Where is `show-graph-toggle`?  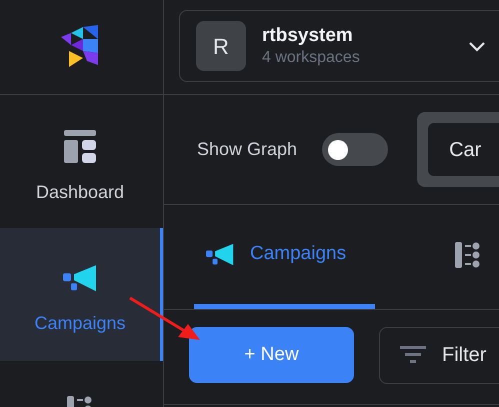
show-graph-toggle is located at coordinates (355, 149).